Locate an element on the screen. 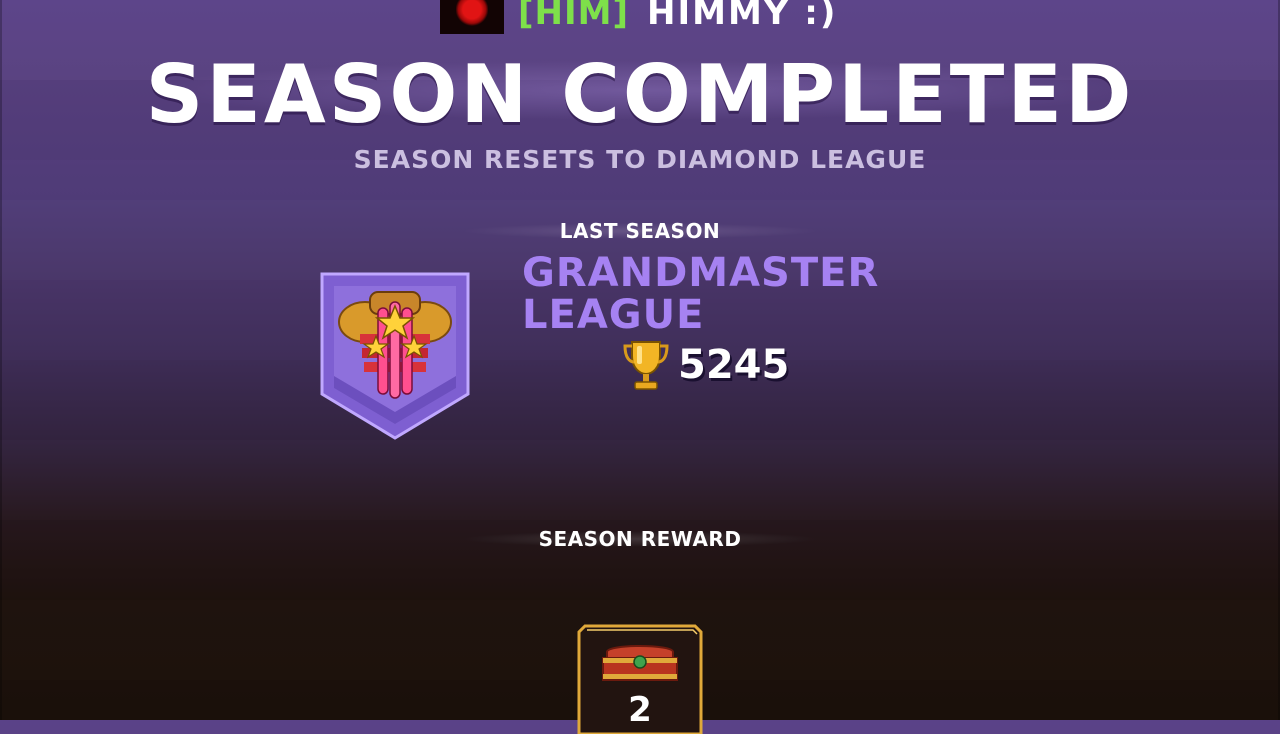 The height and width of the screenshot is (734, 1280). reward-count: 2 is located at coordinates (640, 710).